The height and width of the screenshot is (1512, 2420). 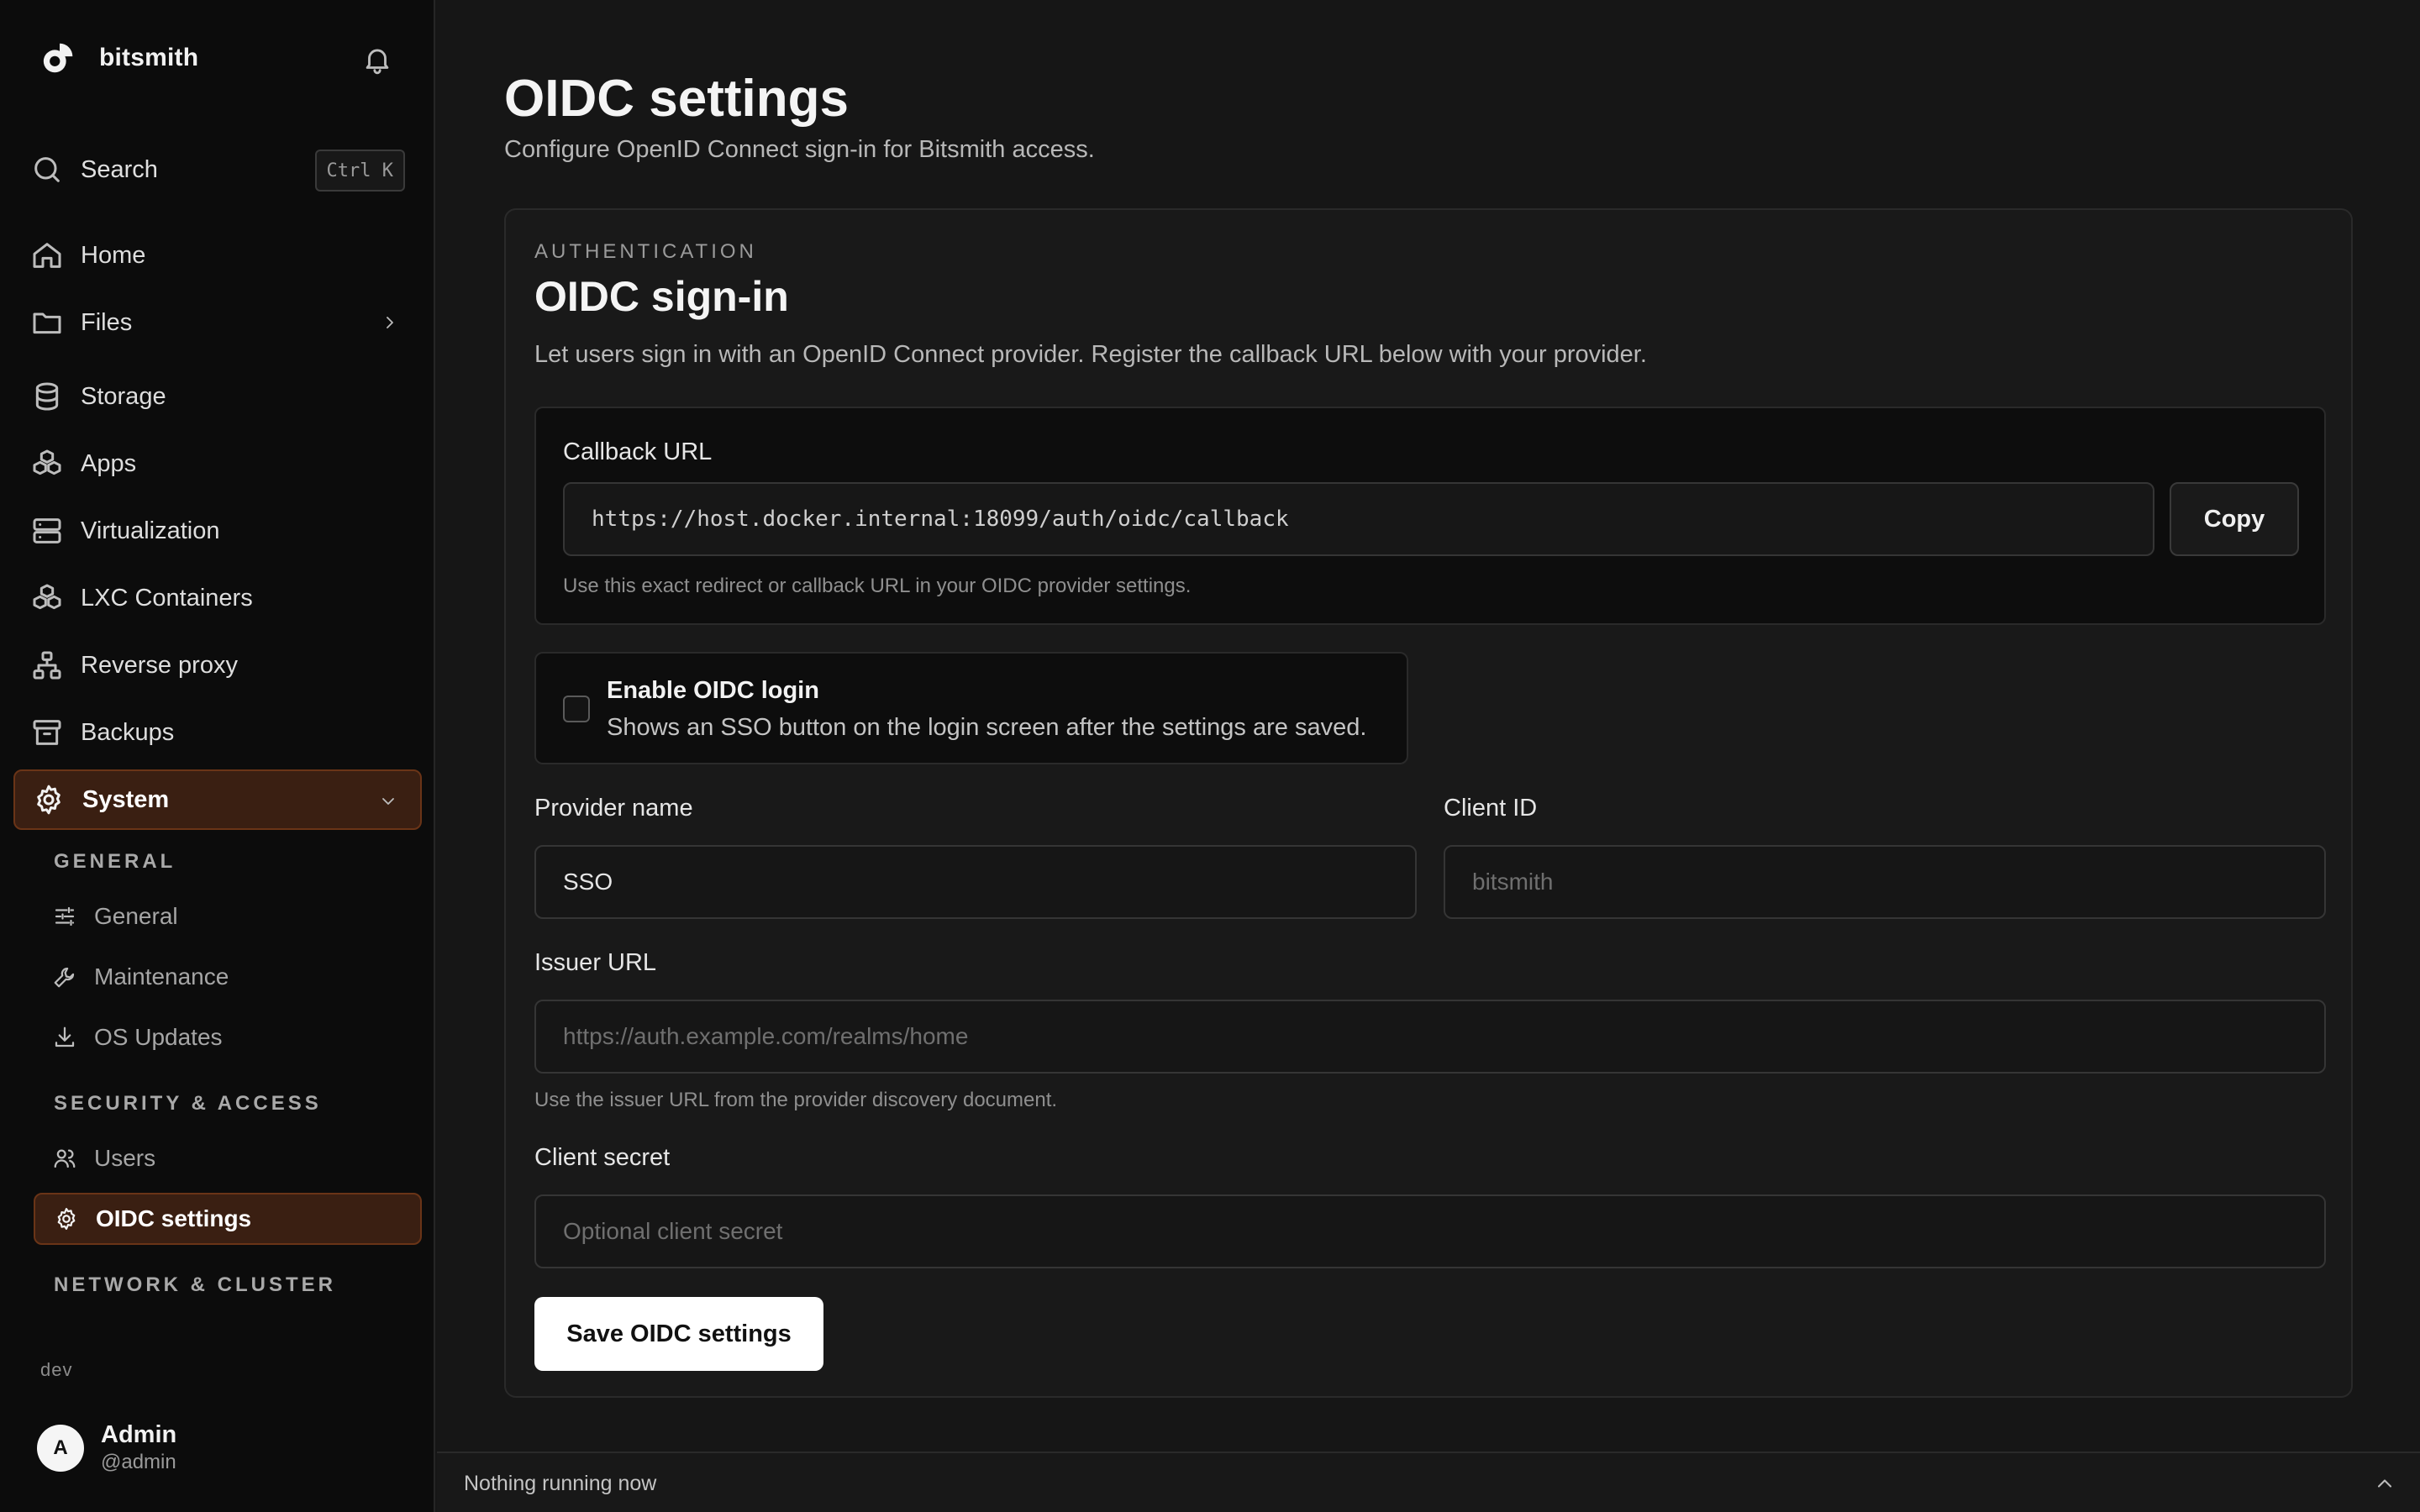 What do you see at coordinates (195, 1285) in the screenshot?
I see `section-label-network: NETWORK & CLUSTER` at bounding box center [195, 1285].